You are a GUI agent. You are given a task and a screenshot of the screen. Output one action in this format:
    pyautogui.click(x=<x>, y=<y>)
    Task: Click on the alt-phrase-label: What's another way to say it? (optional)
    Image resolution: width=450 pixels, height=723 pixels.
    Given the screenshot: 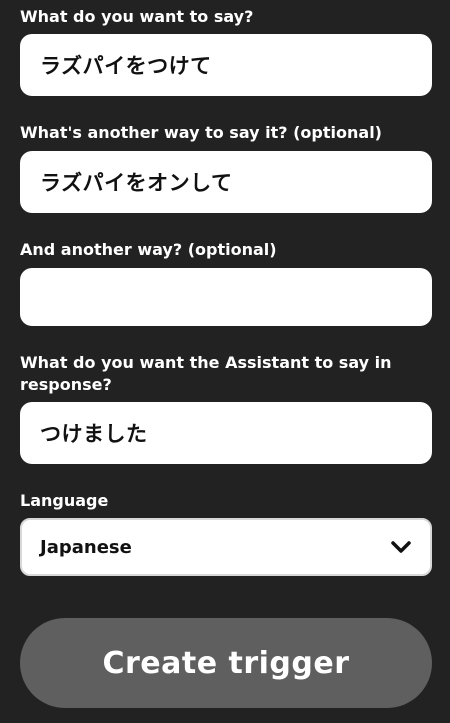 What is the action you would take?
    pyautogui.click(x=201, y=132)
    